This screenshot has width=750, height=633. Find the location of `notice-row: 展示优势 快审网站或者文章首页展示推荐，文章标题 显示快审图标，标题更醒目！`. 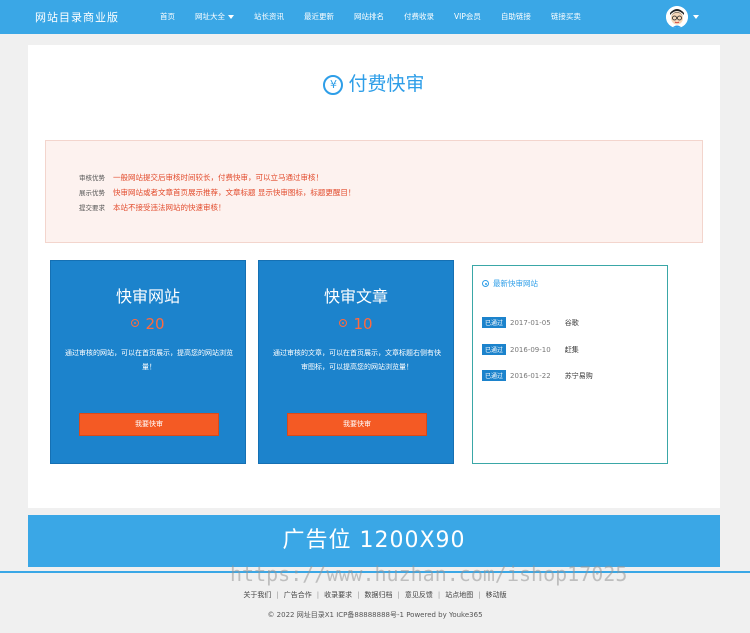

notice-row: 展示优势 快审网站或者文章首页展示推荐，文章标题 显示快审图标，标题更醒目！ is located at coordinates (217, 192).